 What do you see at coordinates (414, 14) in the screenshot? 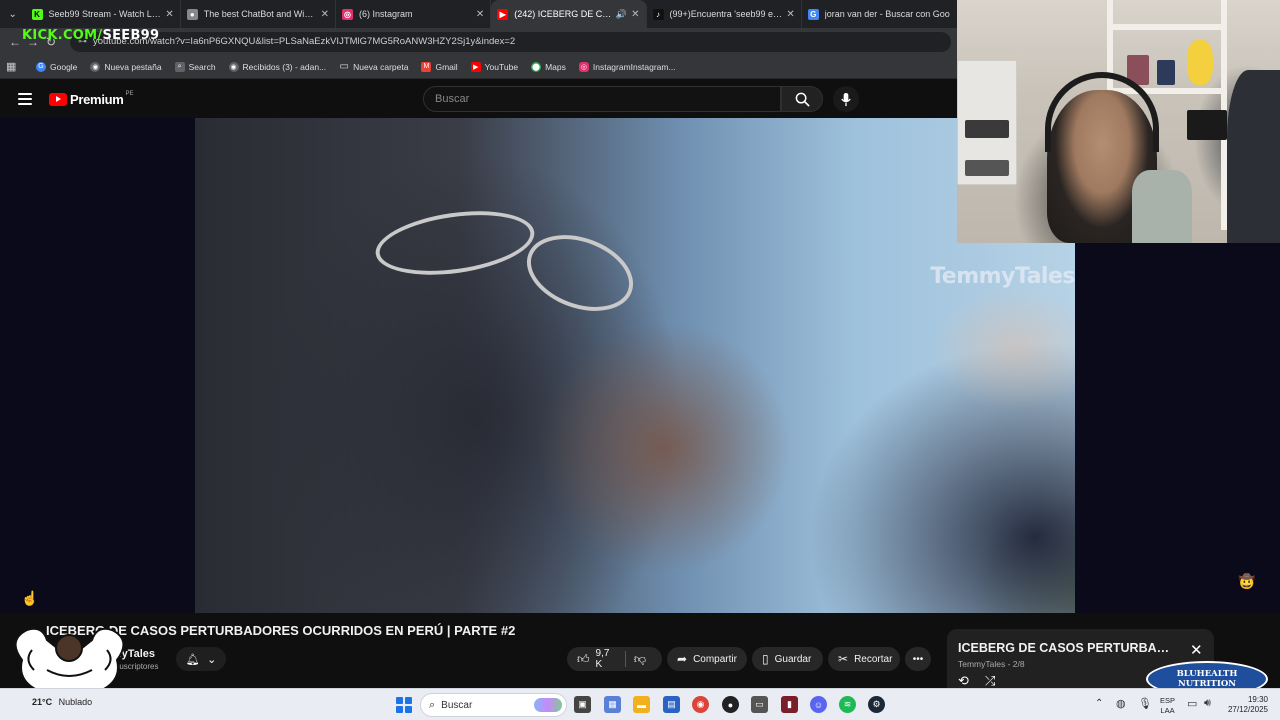
I see `browser-tab: ◎ (6) Instagram ✕` at bounding box center [414, 14].